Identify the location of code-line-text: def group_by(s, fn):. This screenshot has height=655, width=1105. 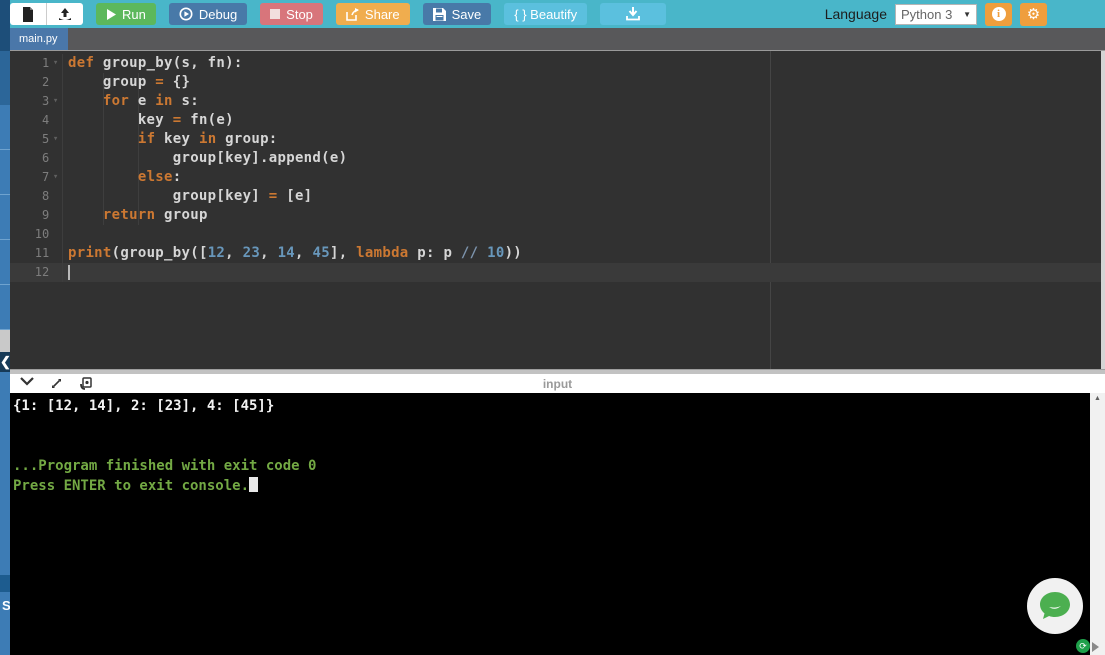
(155, 63).